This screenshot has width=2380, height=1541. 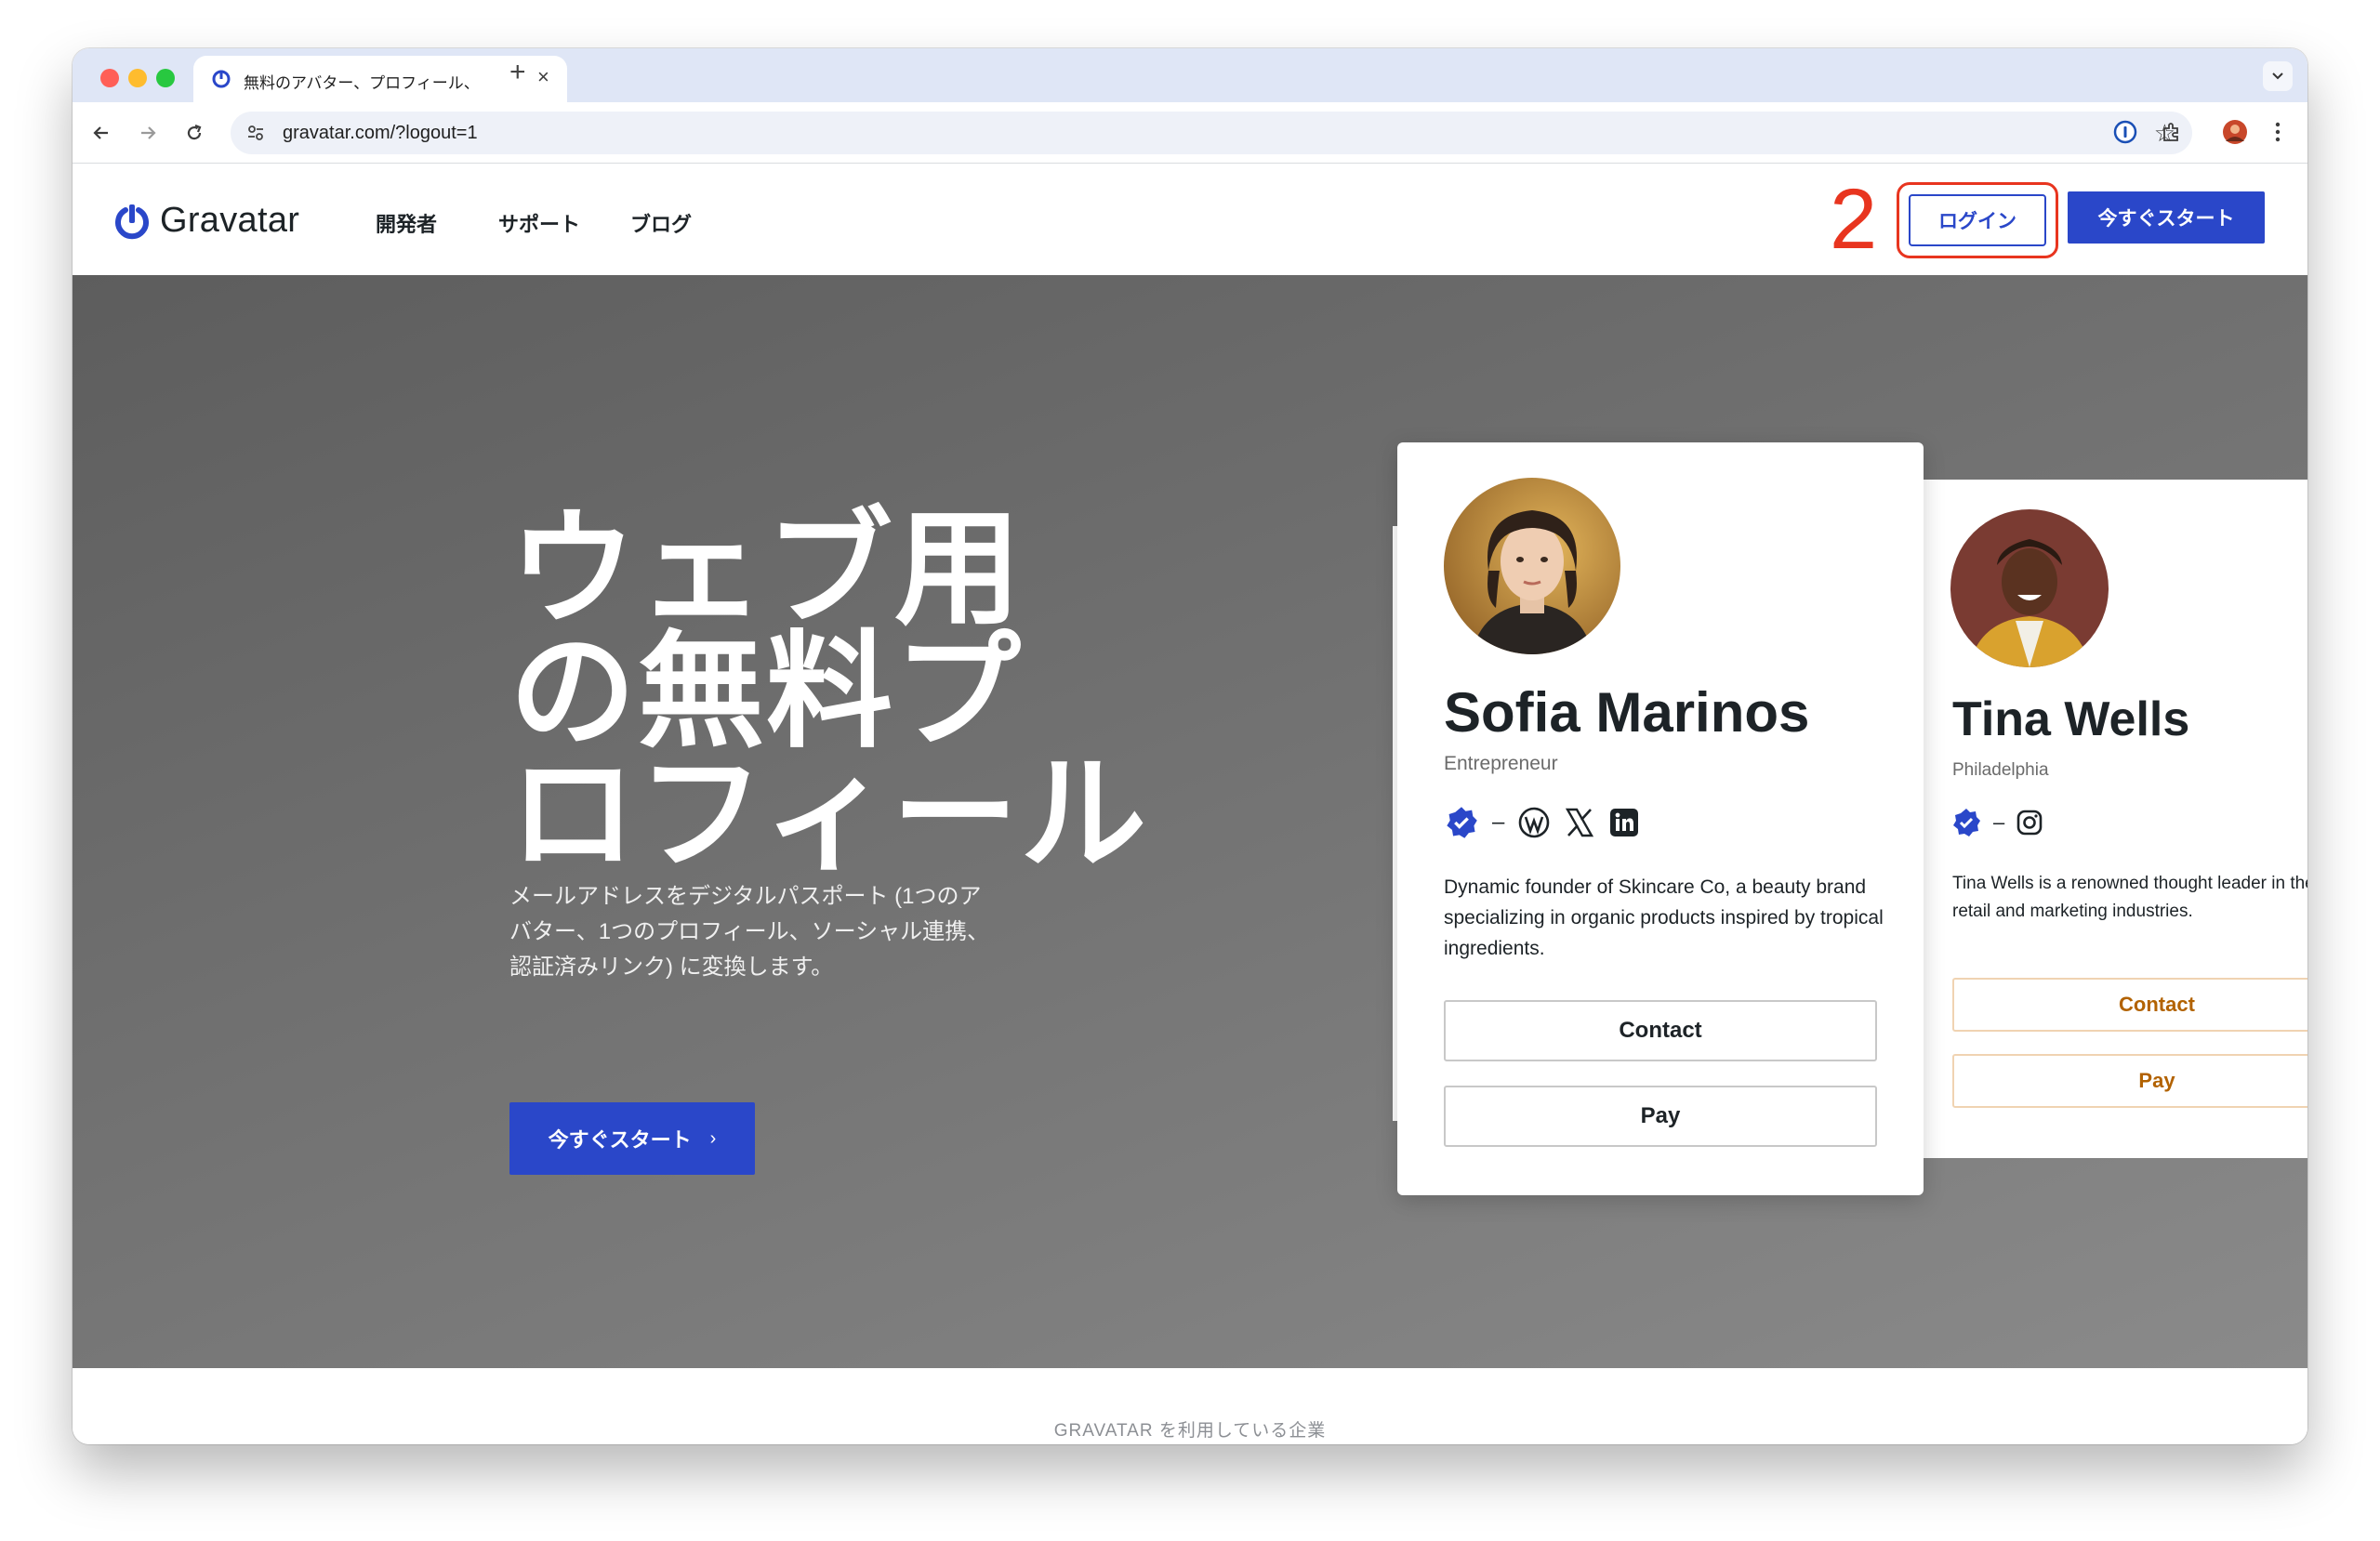 I want to click on gravatar-favicon-icon, so click(x=221, y=79).